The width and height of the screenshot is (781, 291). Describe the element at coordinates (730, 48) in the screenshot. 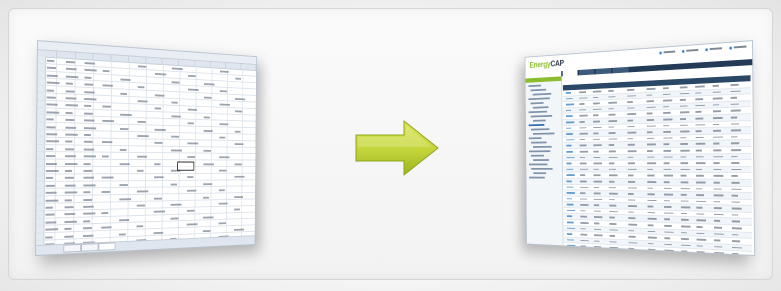

I see `link-icon` at that location.